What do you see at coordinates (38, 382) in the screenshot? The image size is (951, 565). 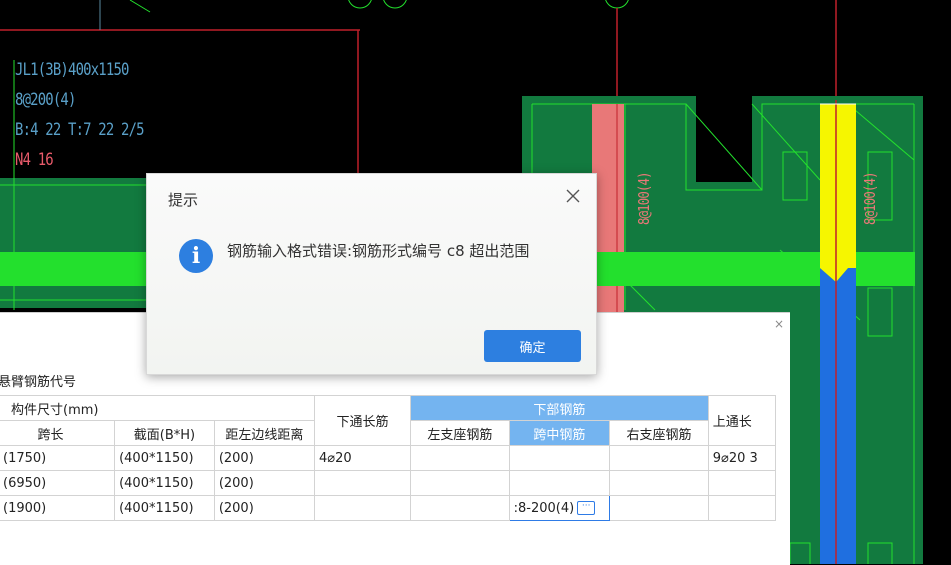 I see `cantilever-rebar-label: 悬臂钢筋代号` at bounding box center [38, 382].